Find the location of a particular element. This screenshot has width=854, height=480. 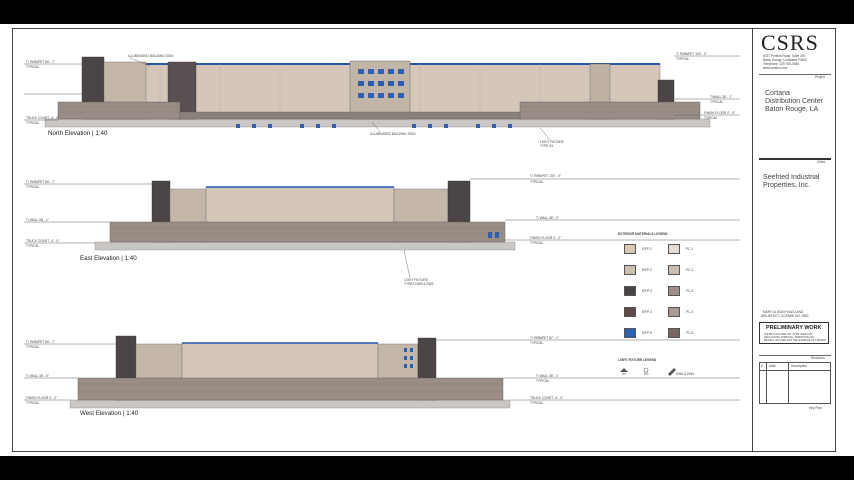

west-elevation-title: West Elevation | 1:40 is located at coordinates (109, 413).